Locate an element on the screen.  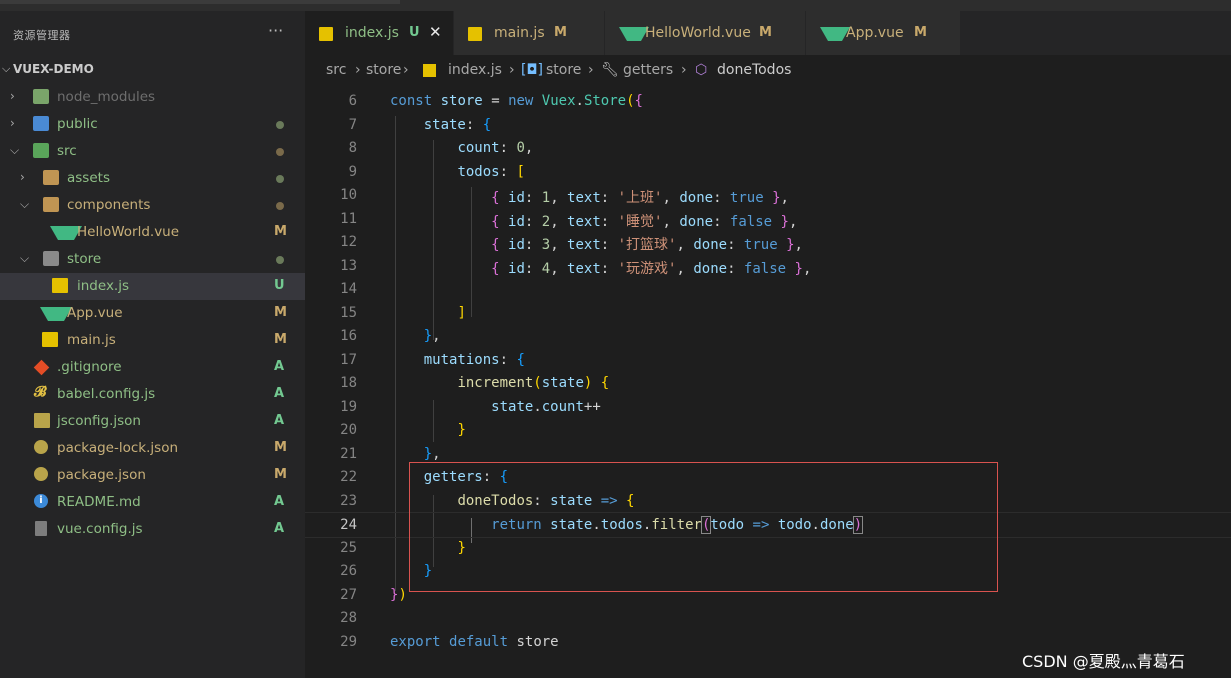
breadcrumb-item: doneTodos is located at coordinates (754, 70).